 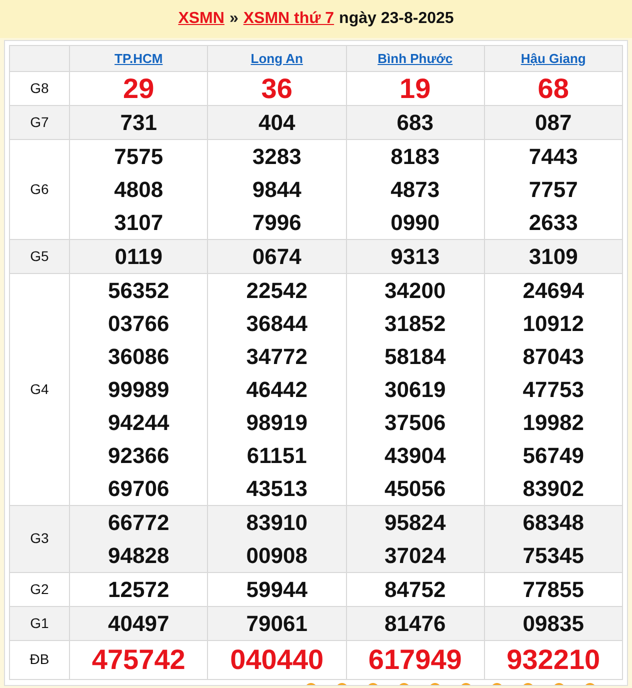 I want to click on prize-number: 45056, so click(x=415, y=489).